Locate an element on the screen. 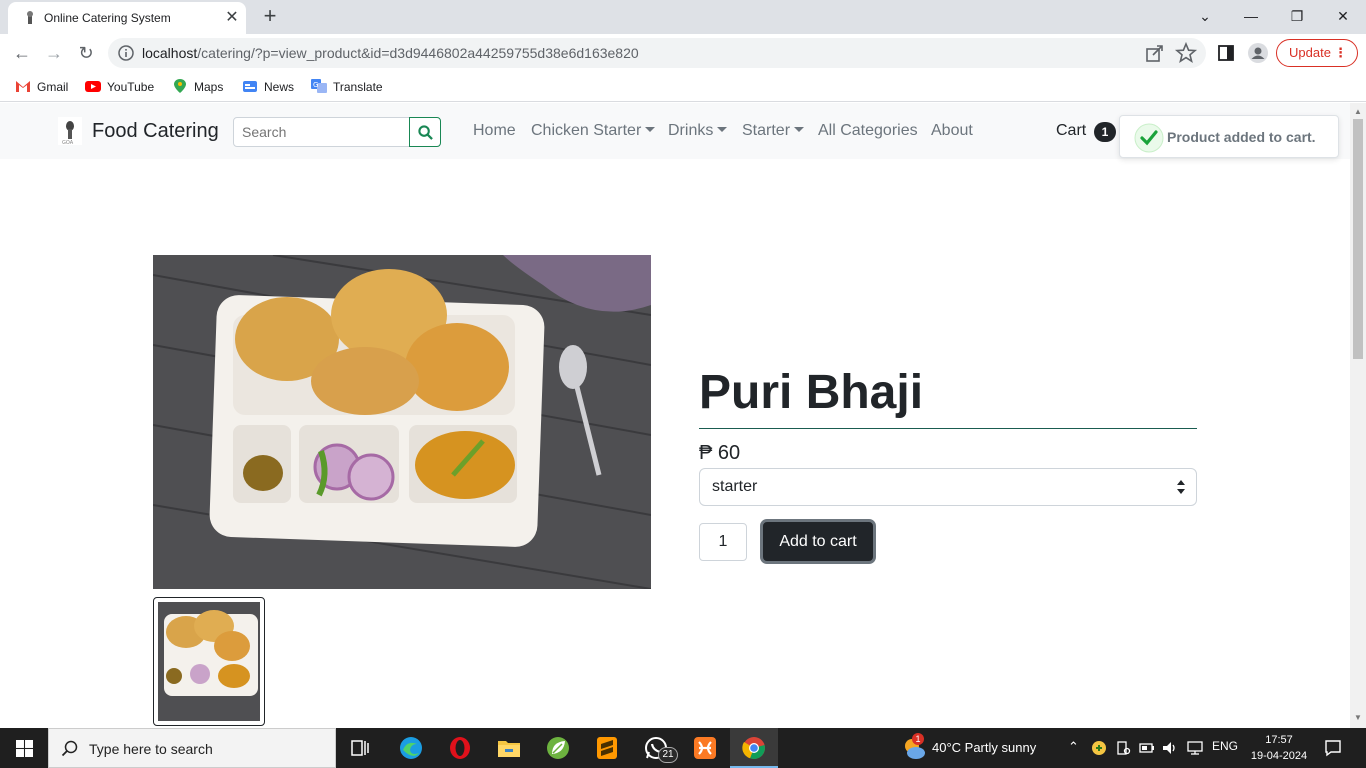  nav-starter-dropdown: Starter is located at coordinates (773, 131).